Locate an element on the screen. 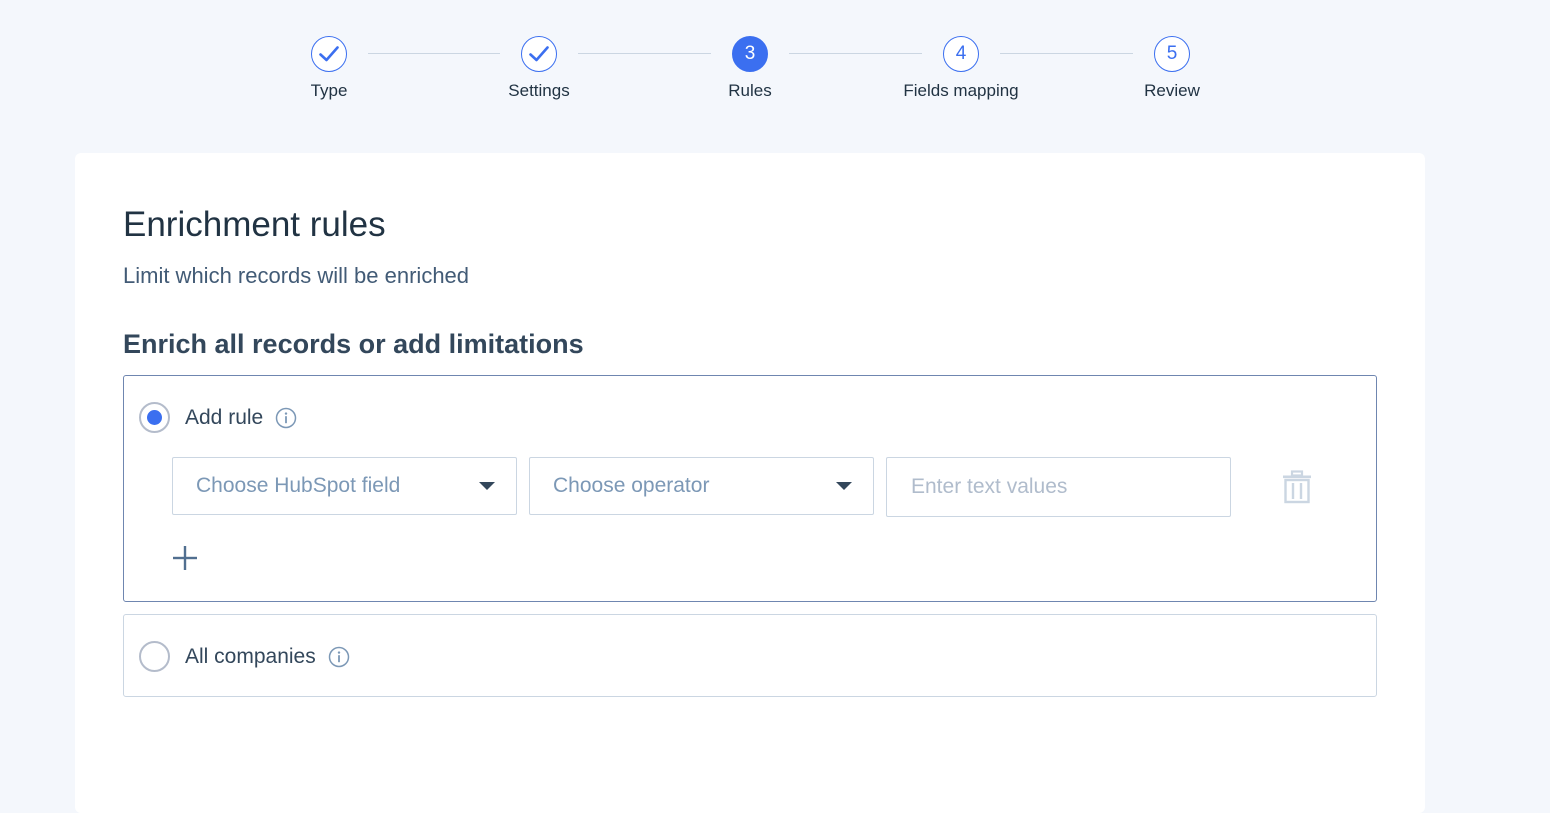 The width and height of the screenshot is (1550, 813). step-settings: Settings is located at coordinates (539, 68).